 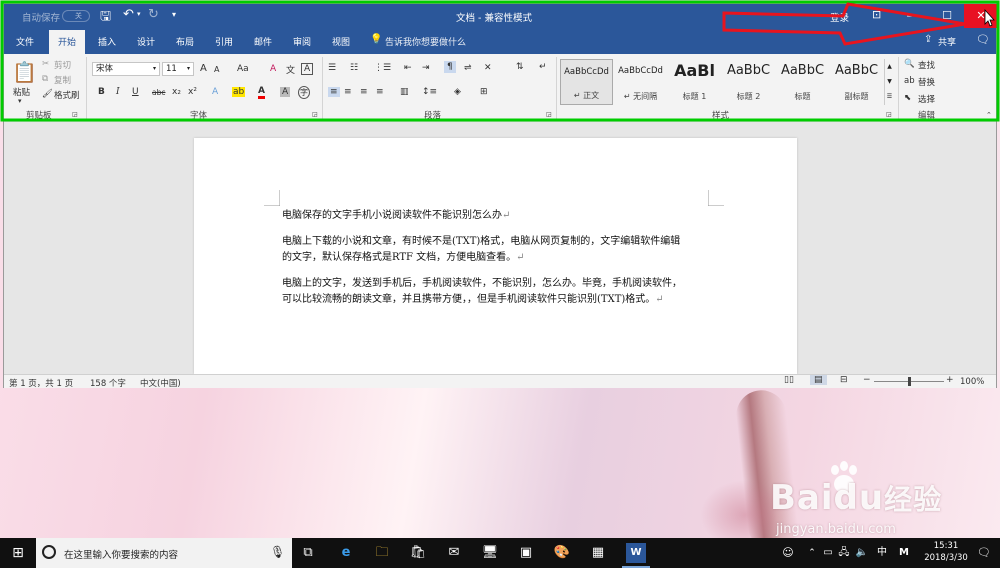 I want to click on styles-launcher-icon: ◲, so click(x=889, y=114).